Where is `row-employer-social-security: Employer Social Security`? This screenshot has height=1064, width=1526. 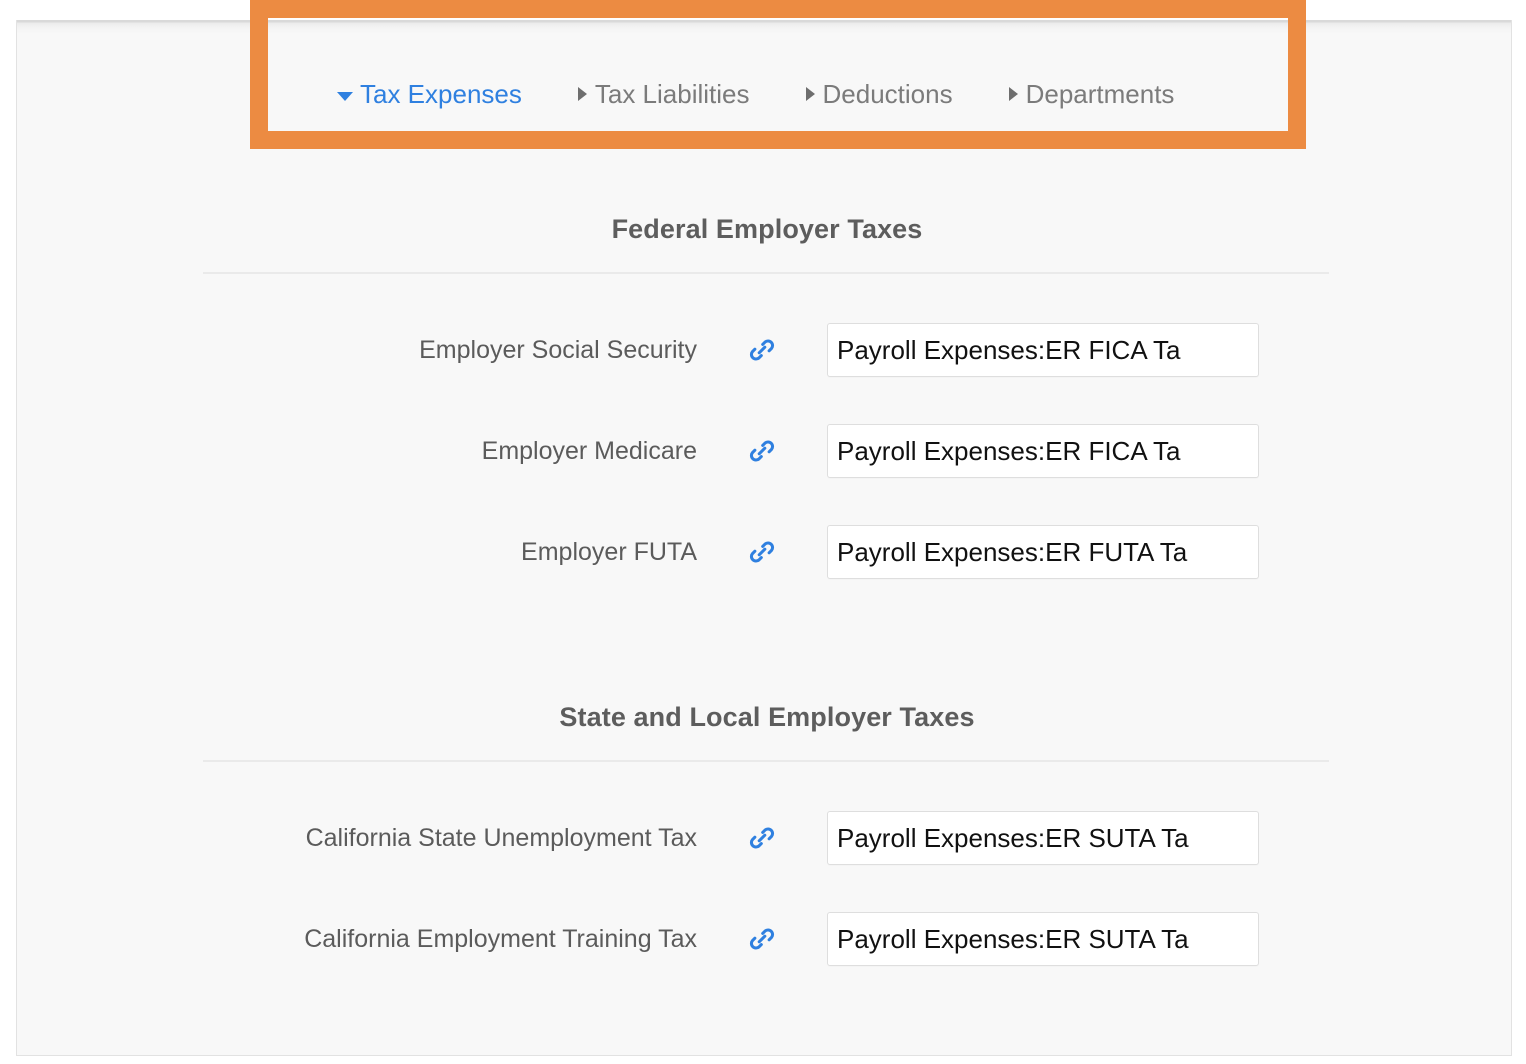
row-employer-social-security: Employer Social Security is located at coordinates (764, 350).